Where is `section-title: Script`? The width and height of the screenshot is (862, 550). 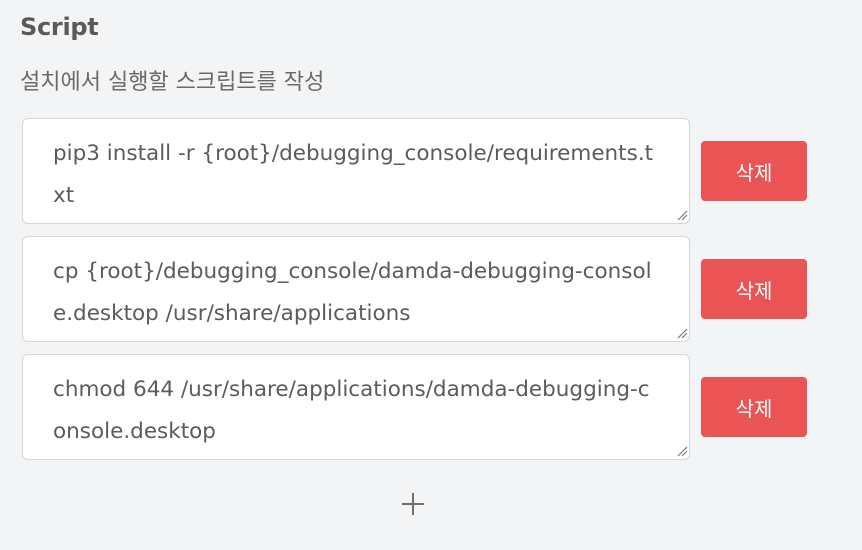
section-title: Script is located at coordinates (59, 27).